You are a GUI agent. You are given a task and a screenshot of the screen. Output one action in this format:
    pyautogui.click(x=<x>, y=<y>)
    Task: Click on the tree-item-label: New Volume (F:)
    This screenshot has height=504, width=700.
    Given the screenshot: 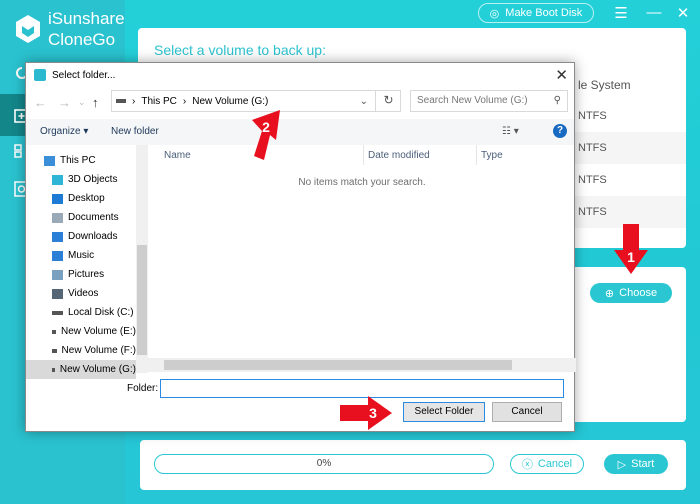 What is the action you would take?
    pyautogui.click(x=98, y=350)
    